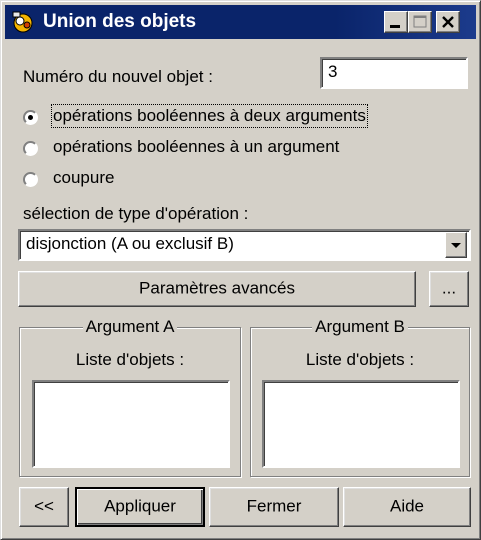  I want to click on argument-a-group: Argument A Liste d'objets :, so click(130, 397).